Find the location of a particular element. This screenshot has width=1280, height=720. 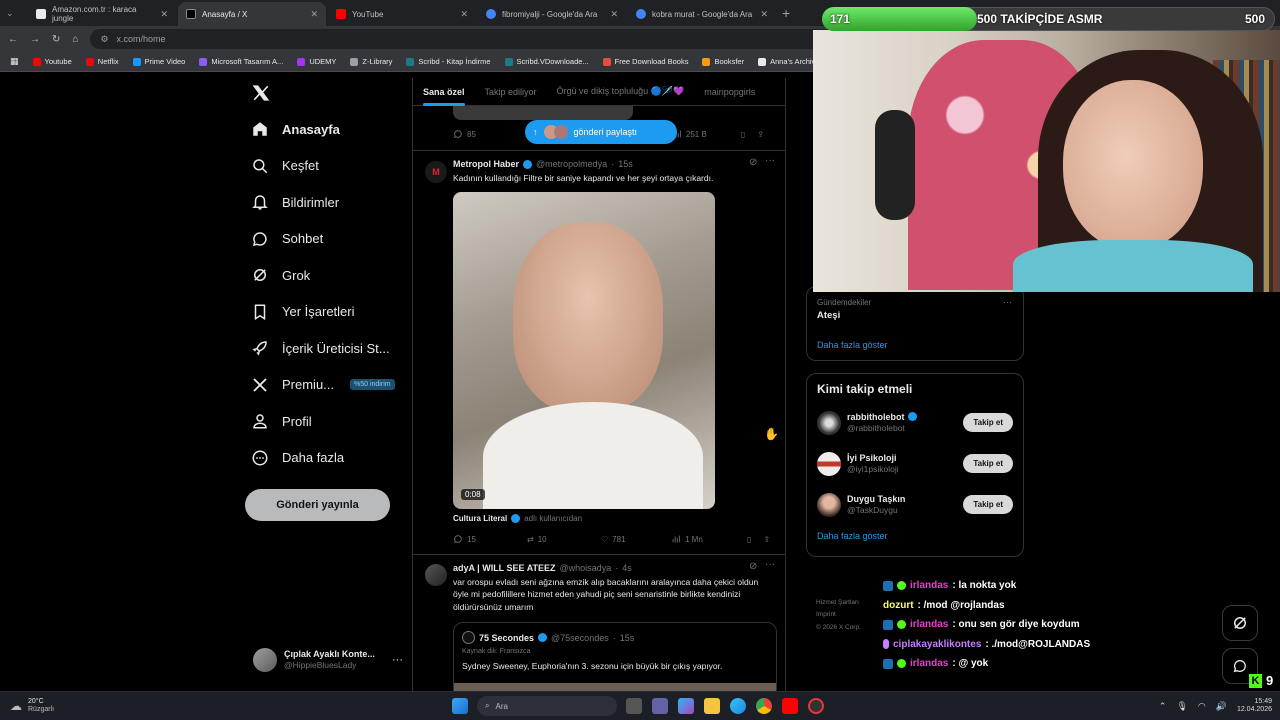

source-name: Cultura Literal is located at coordinates (480, 518).